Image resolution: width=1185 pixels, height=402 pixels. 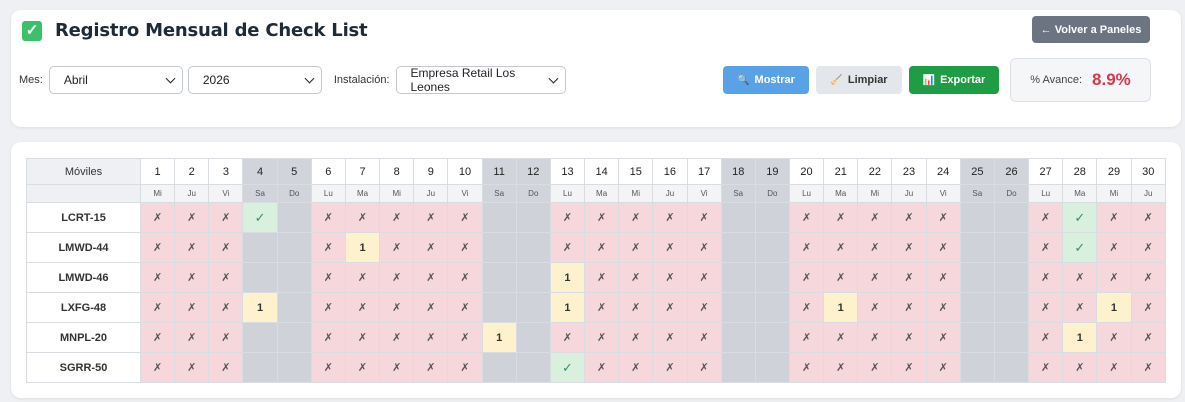 What do you see at coordinates (1091, 29) in the screenshot?
I see `back-to-panels-button: ← Volver a Paneles` at bounding box center [1091, 29].